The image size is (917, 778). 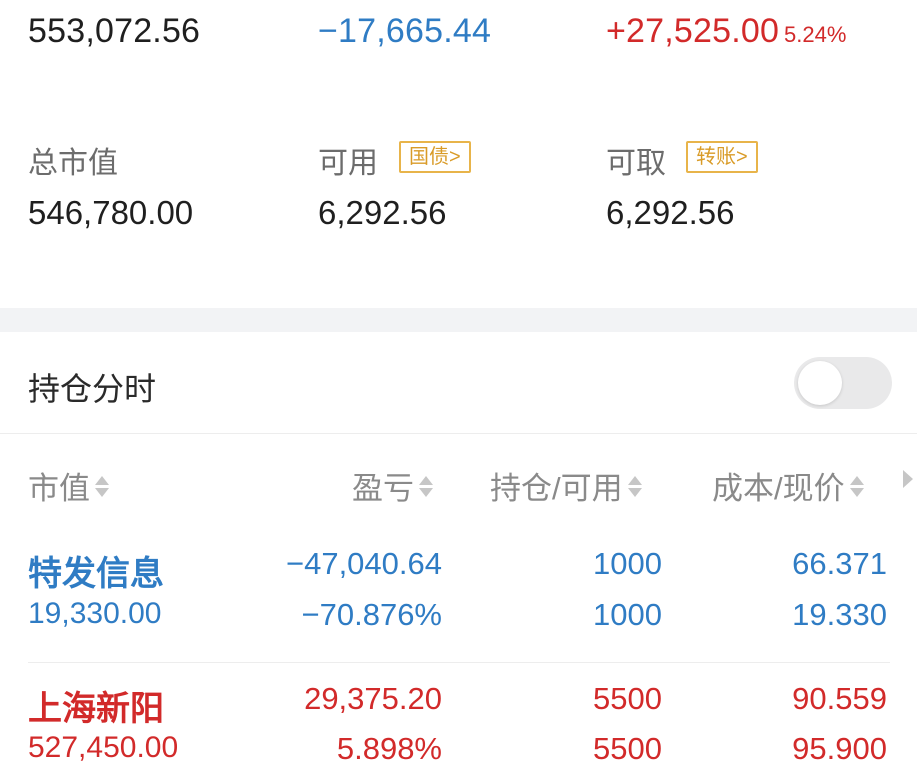 I want to click on transfer-tag-label: 转账, so click(x=716, y=157).